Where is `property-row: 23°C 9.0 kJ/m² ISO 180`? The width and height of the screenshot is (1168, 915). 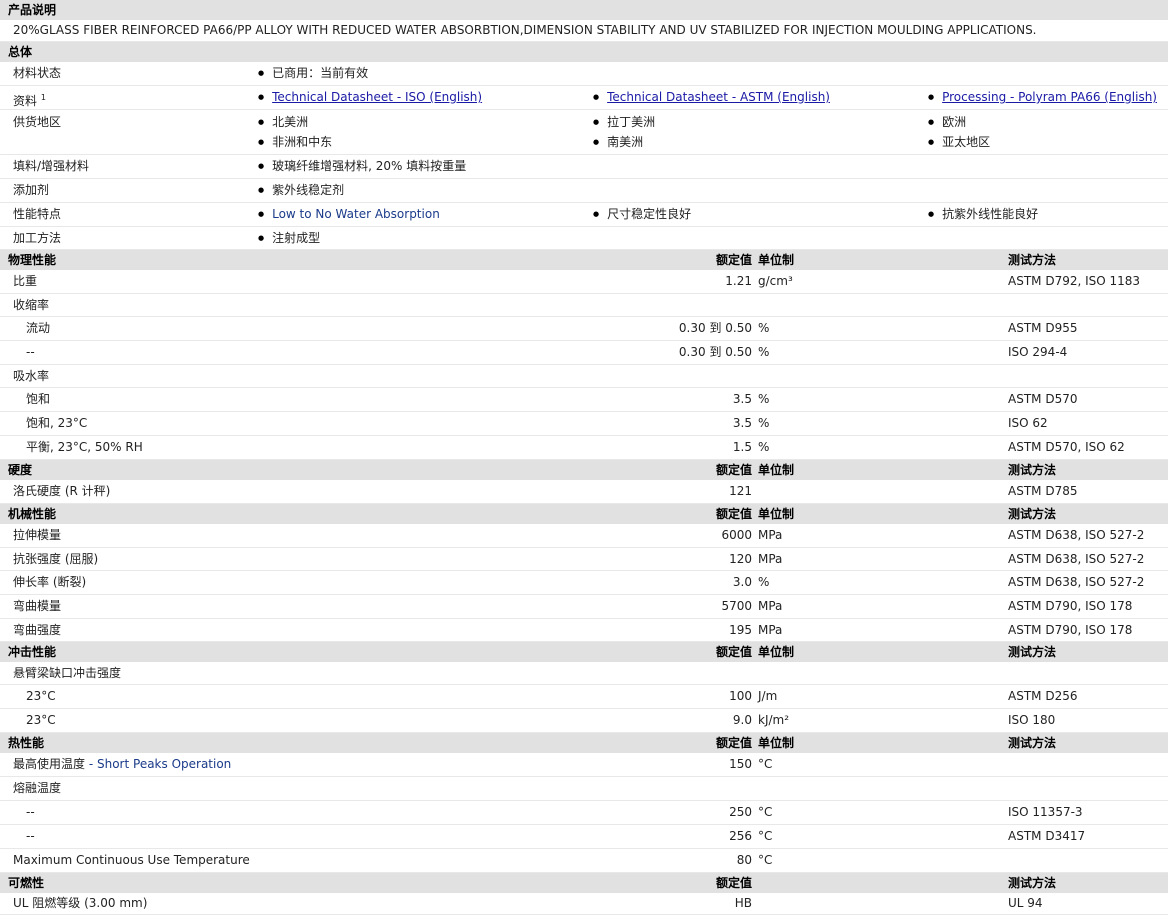 property-row: 23°C 9.0 kJ/m² ISO 180 is located at coordinates (584, 721).